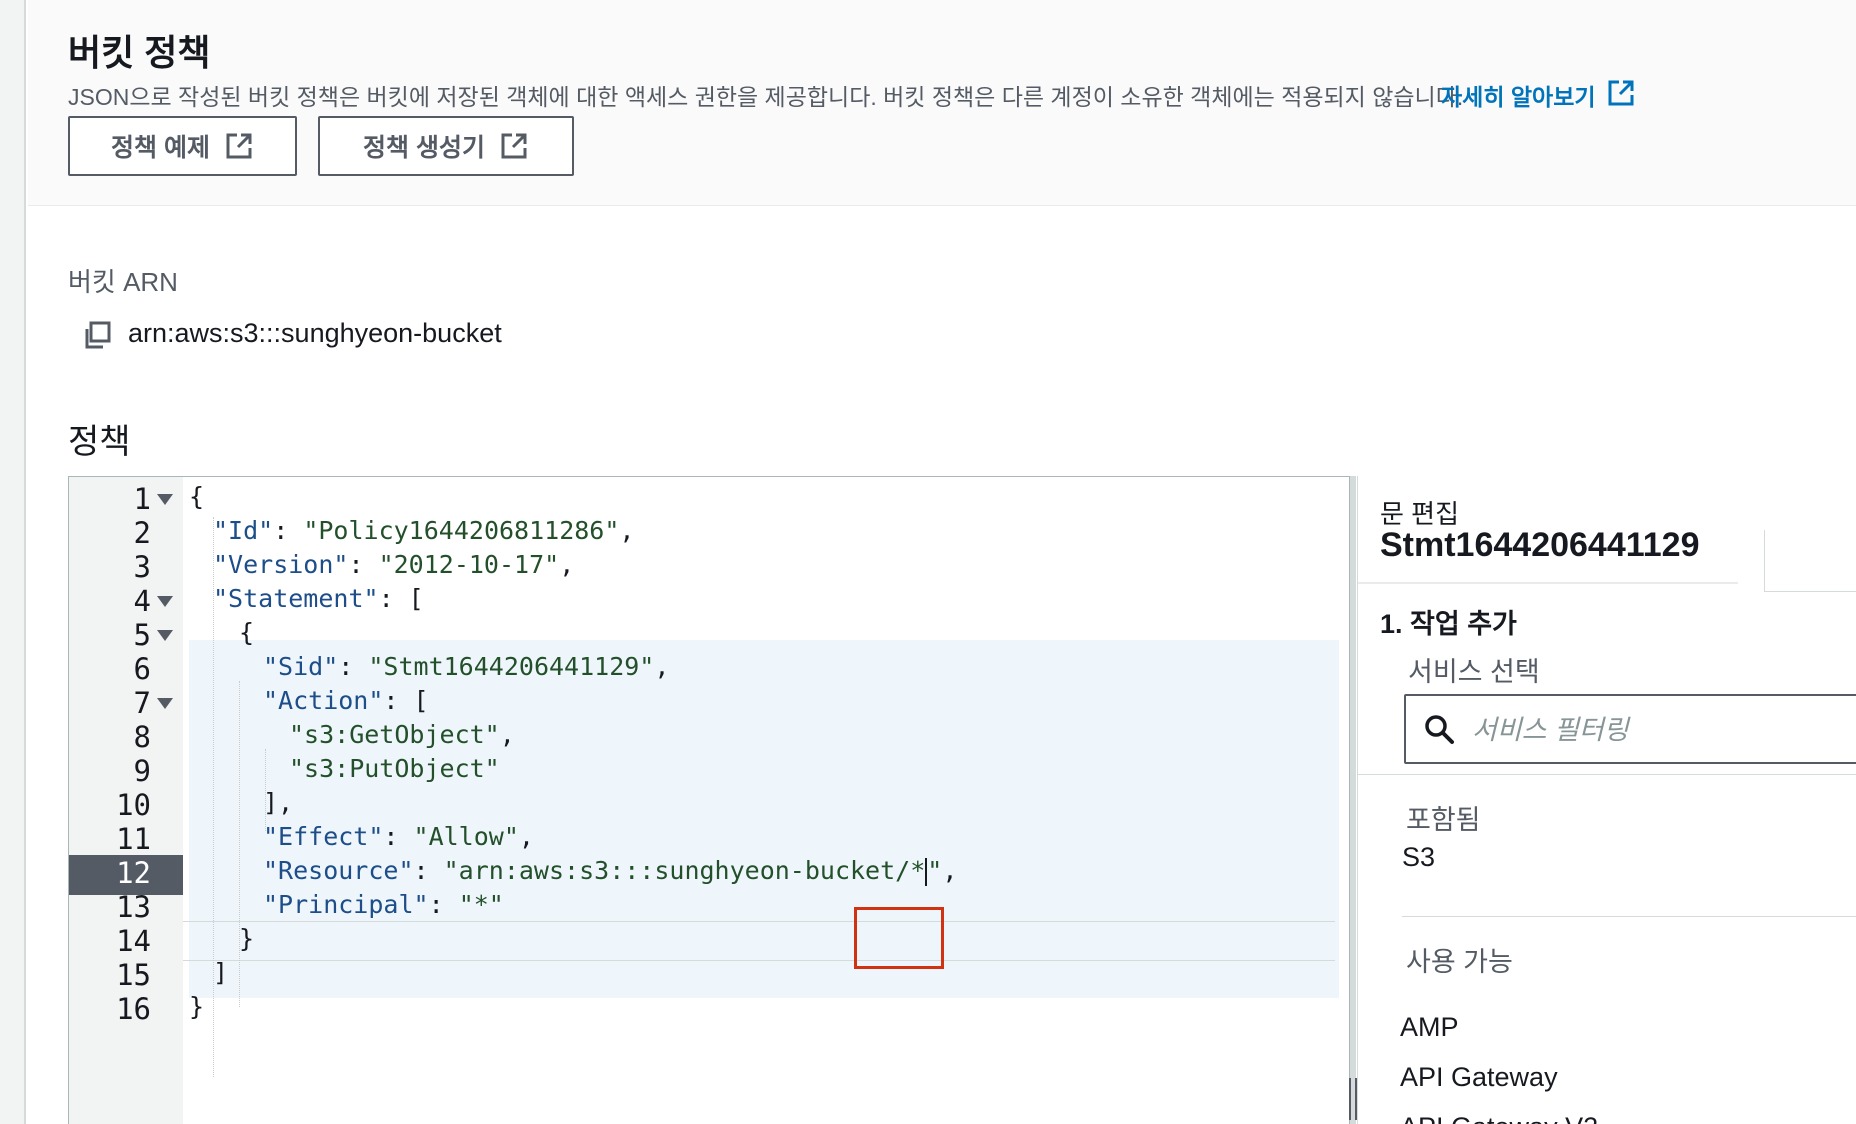 The image size is (1856, 1124). I want to click on line-number: 16, so click(133, 1009).